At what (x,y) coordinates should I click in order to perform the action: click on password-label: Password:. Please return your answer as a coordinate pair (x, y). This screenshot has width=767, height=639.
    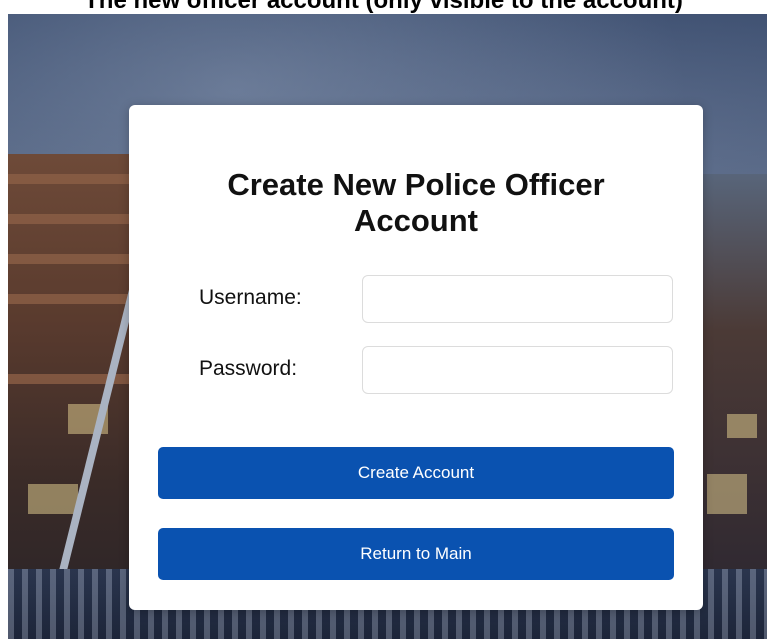
    Looking at the image, I should click on (248, 368).